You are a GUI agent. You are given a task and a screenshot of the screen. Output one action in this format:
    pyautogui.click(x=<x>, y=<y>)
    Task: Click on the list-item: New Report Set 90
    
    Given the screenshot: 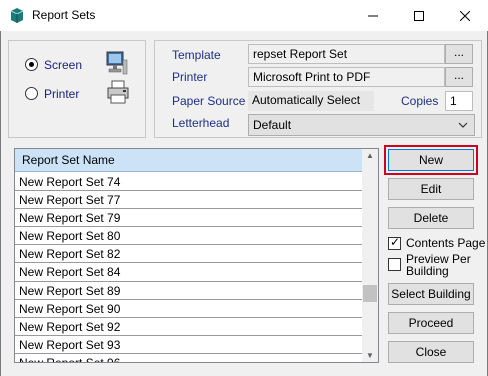 What is the action you would take?
    pyautogui.click(x=189, y=309)
    